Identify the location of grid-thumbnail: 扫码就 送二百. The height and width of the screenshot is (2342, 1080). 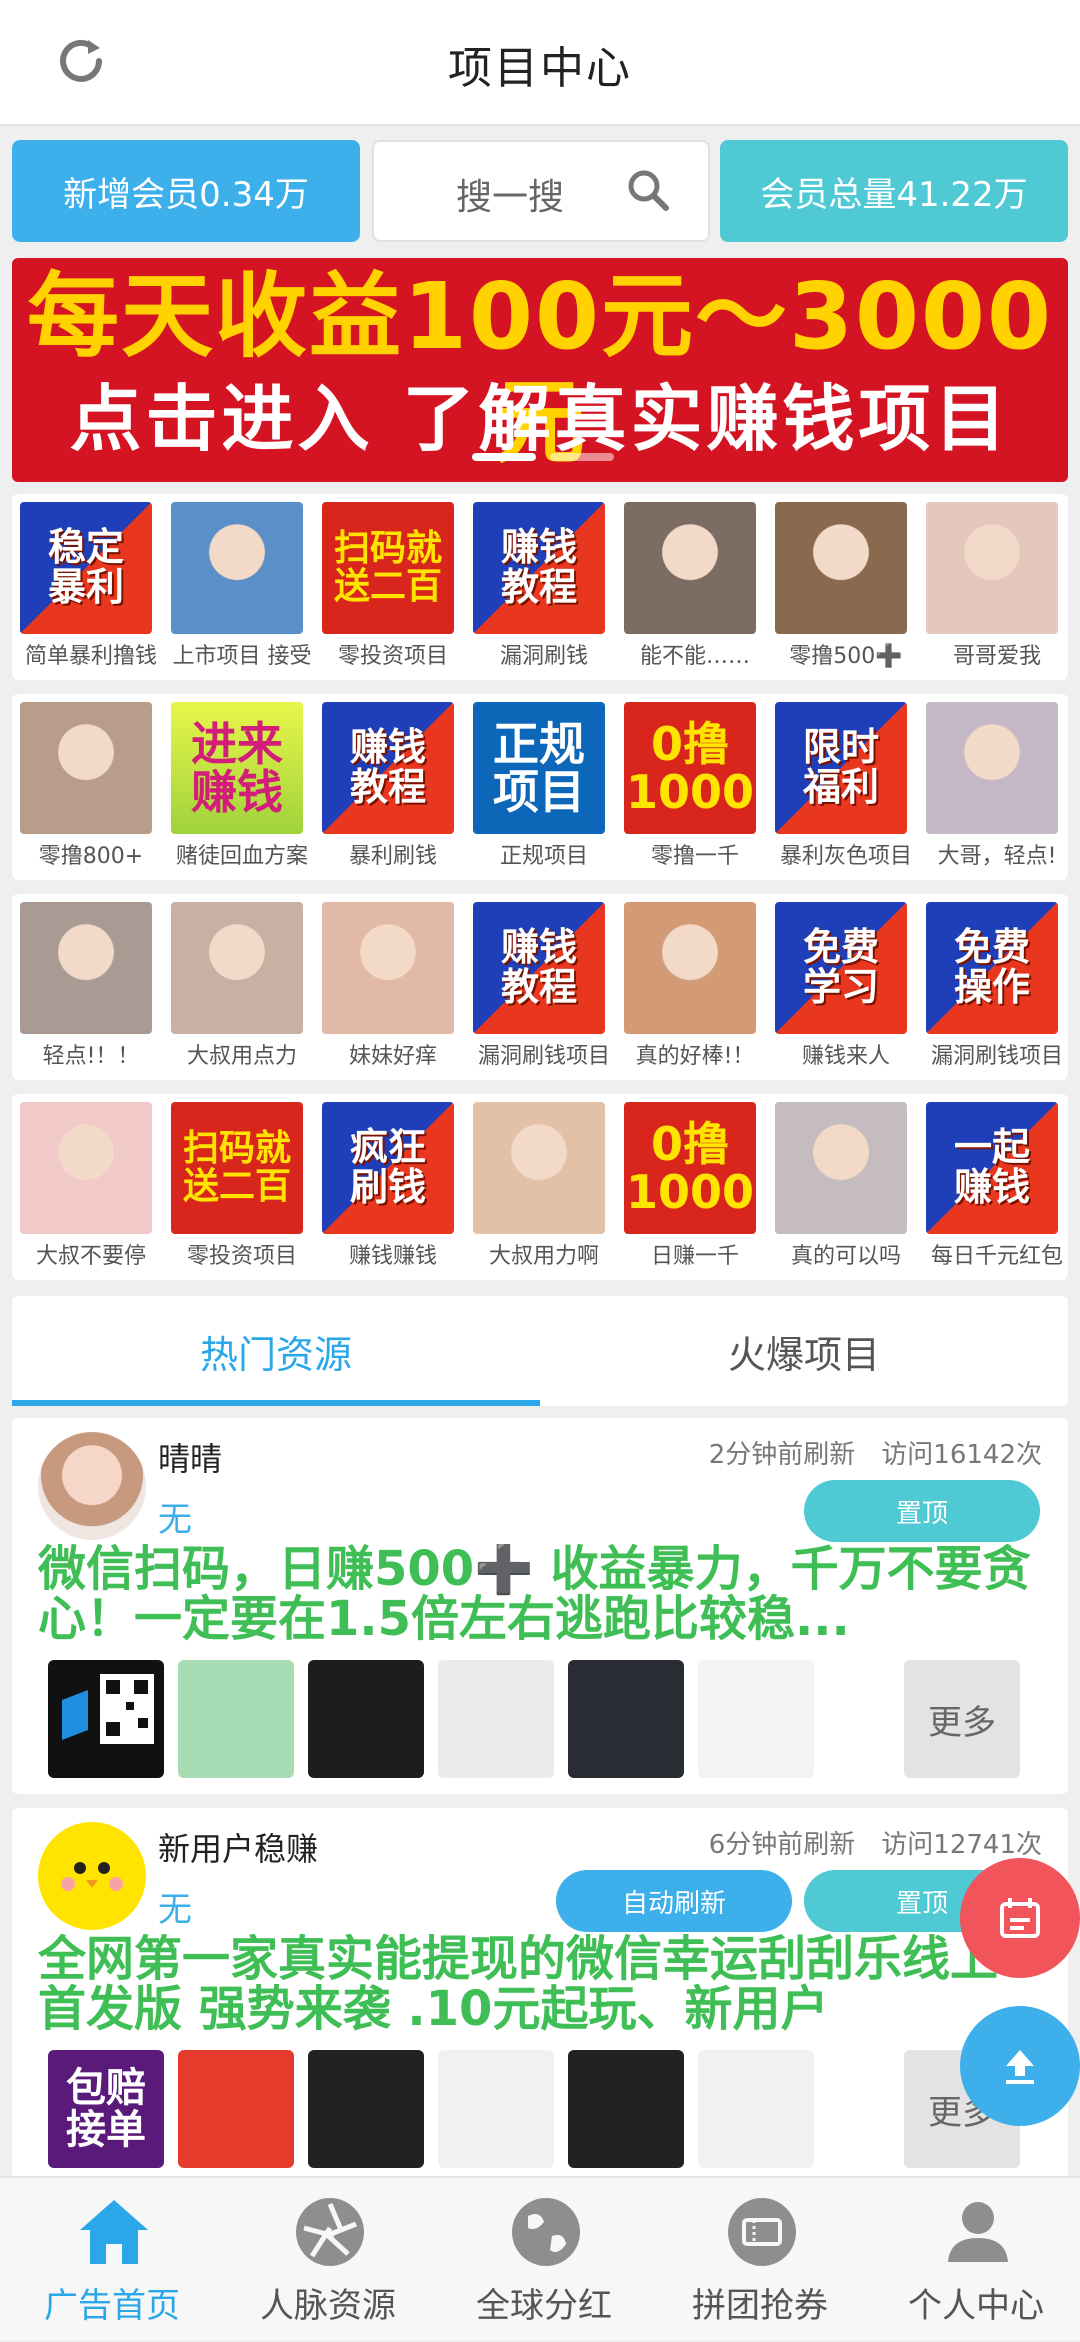
(388, 568).